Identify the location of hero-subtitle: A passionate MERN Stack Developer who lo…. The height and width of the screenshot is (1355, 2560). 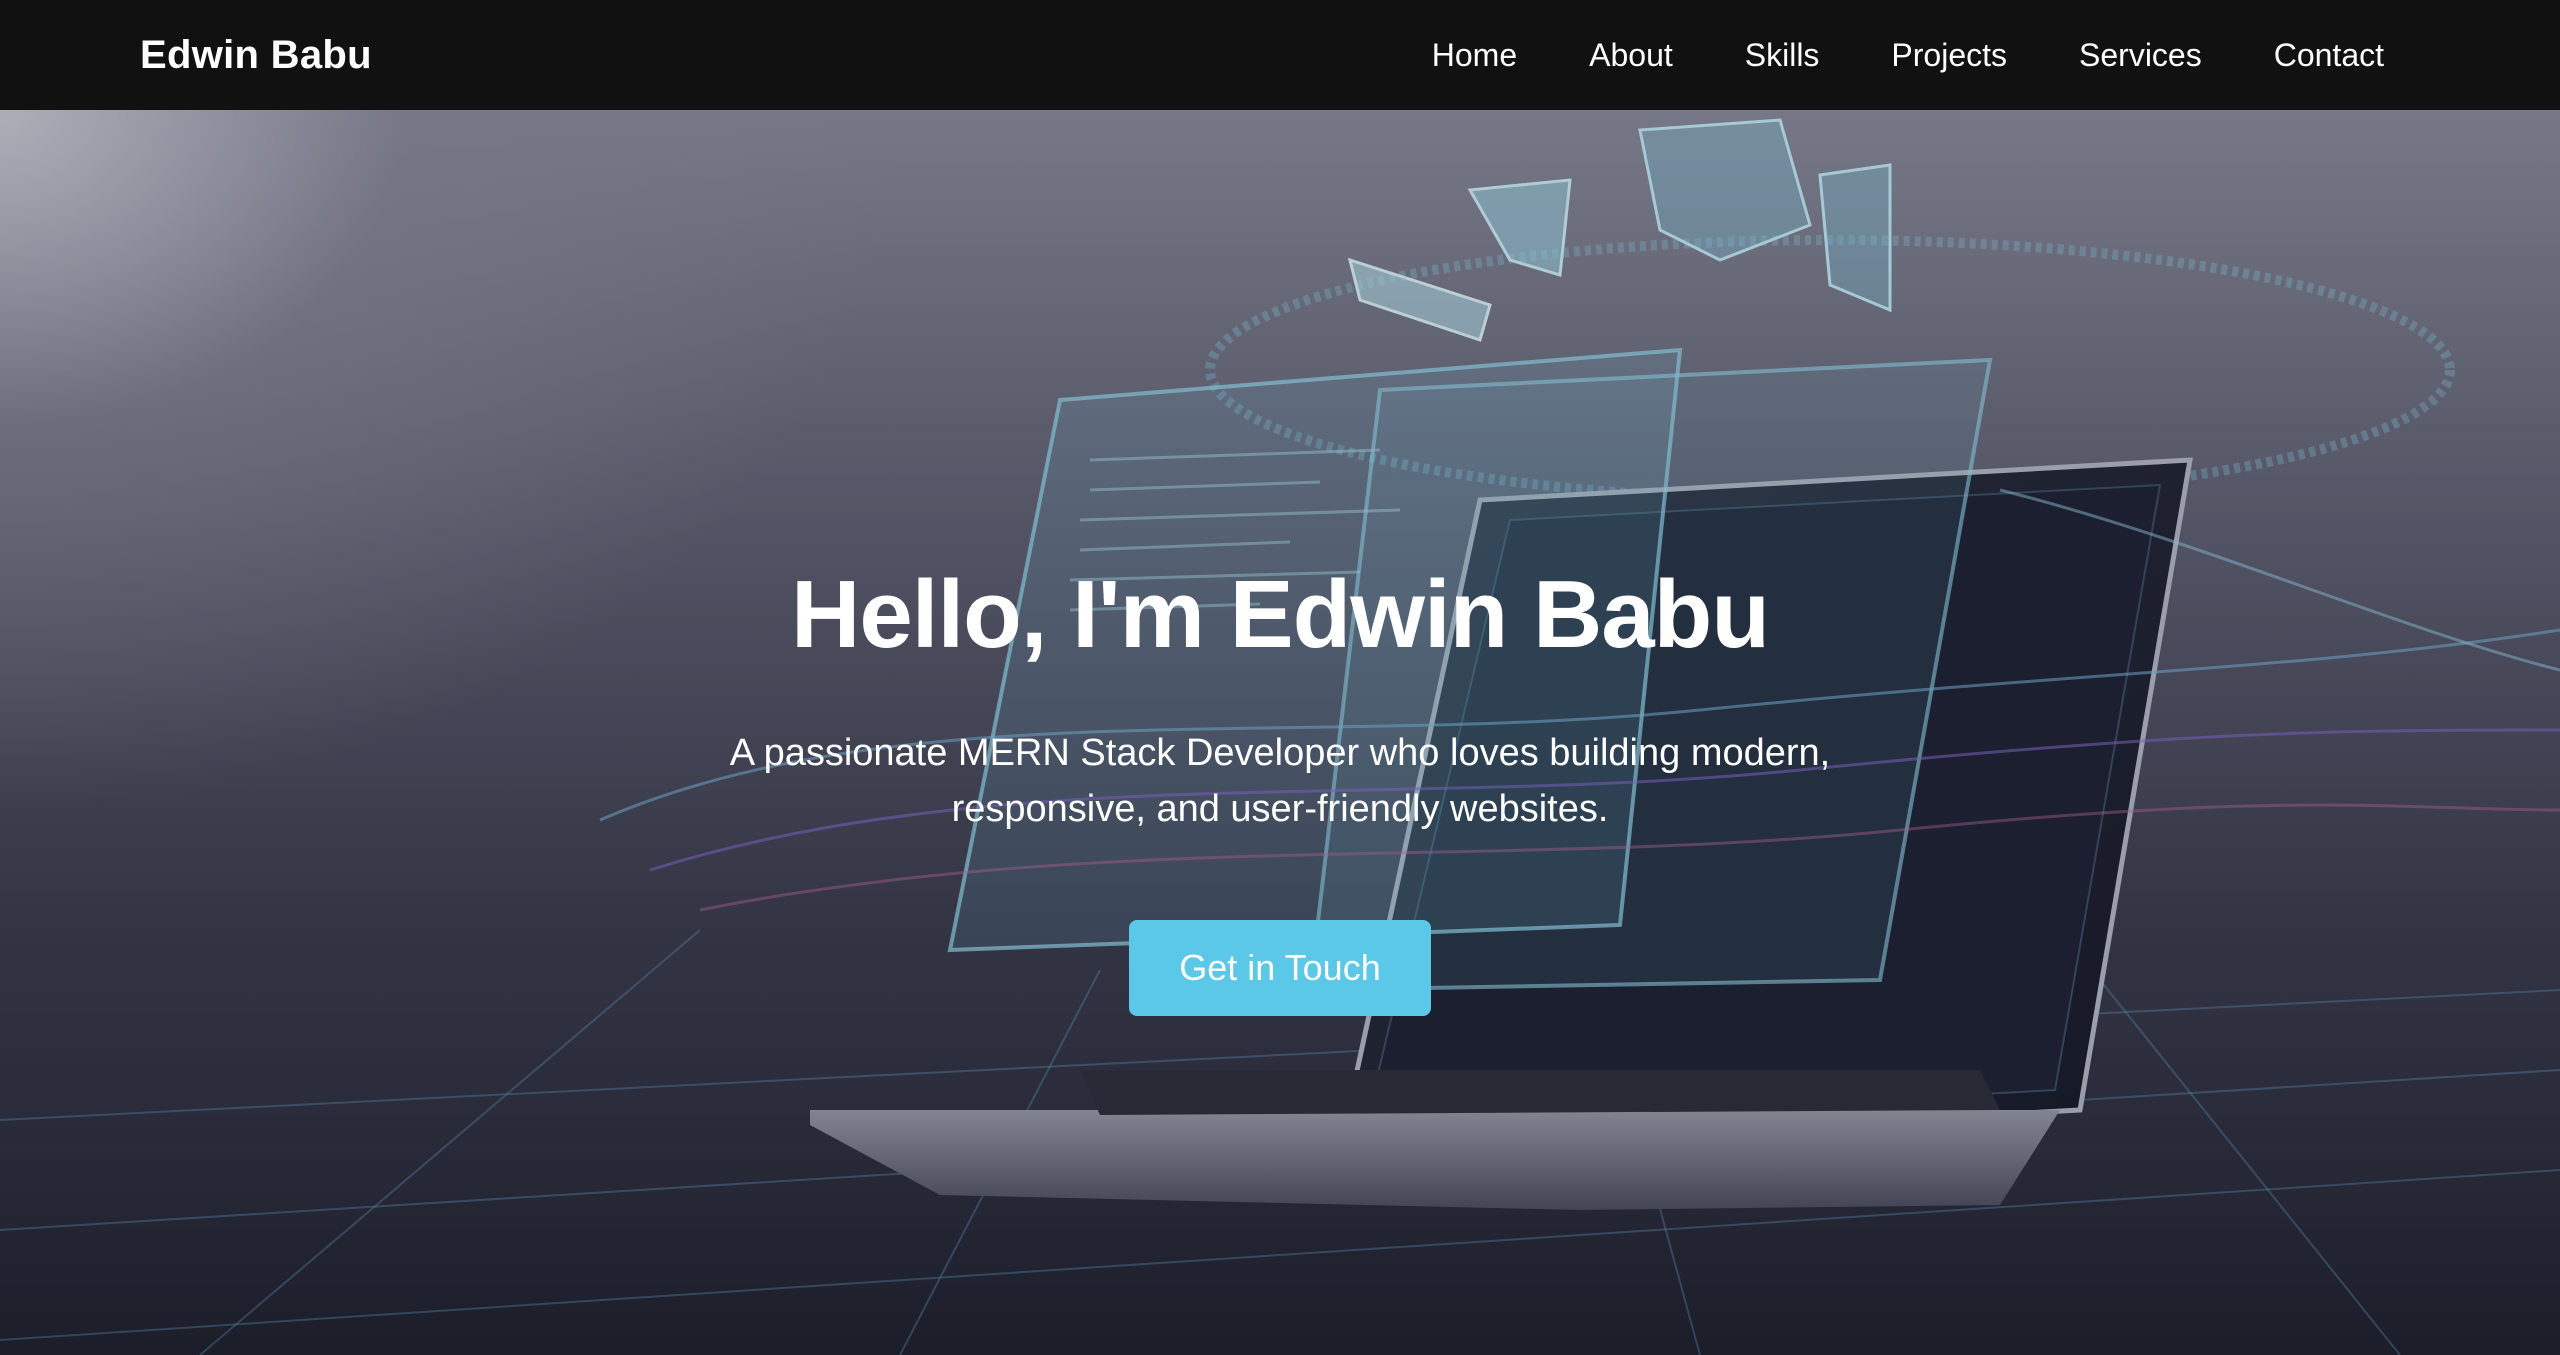
(1280, 781).